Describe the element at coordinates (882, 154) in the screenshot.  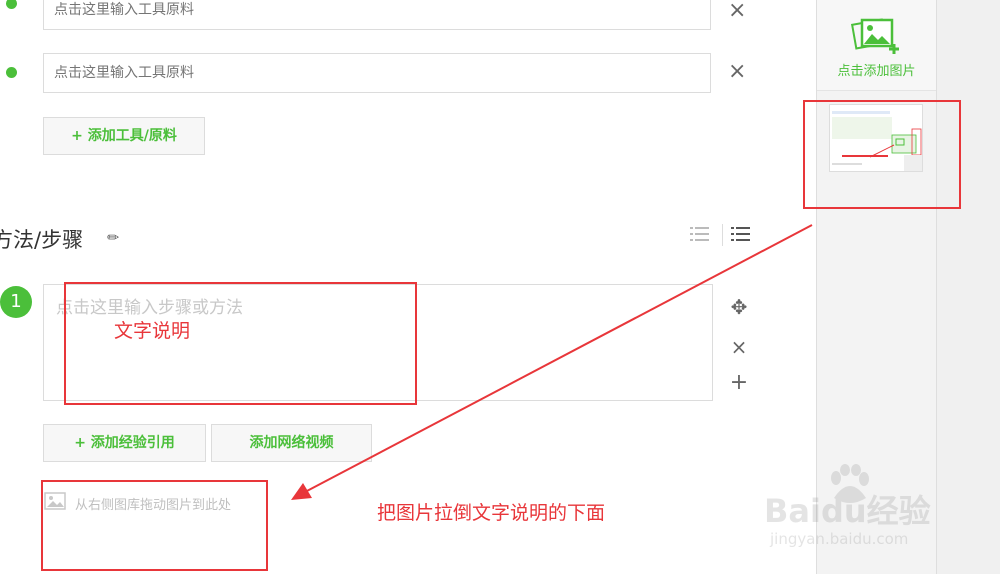
I see `annotation-box-thumbnail` at that location.